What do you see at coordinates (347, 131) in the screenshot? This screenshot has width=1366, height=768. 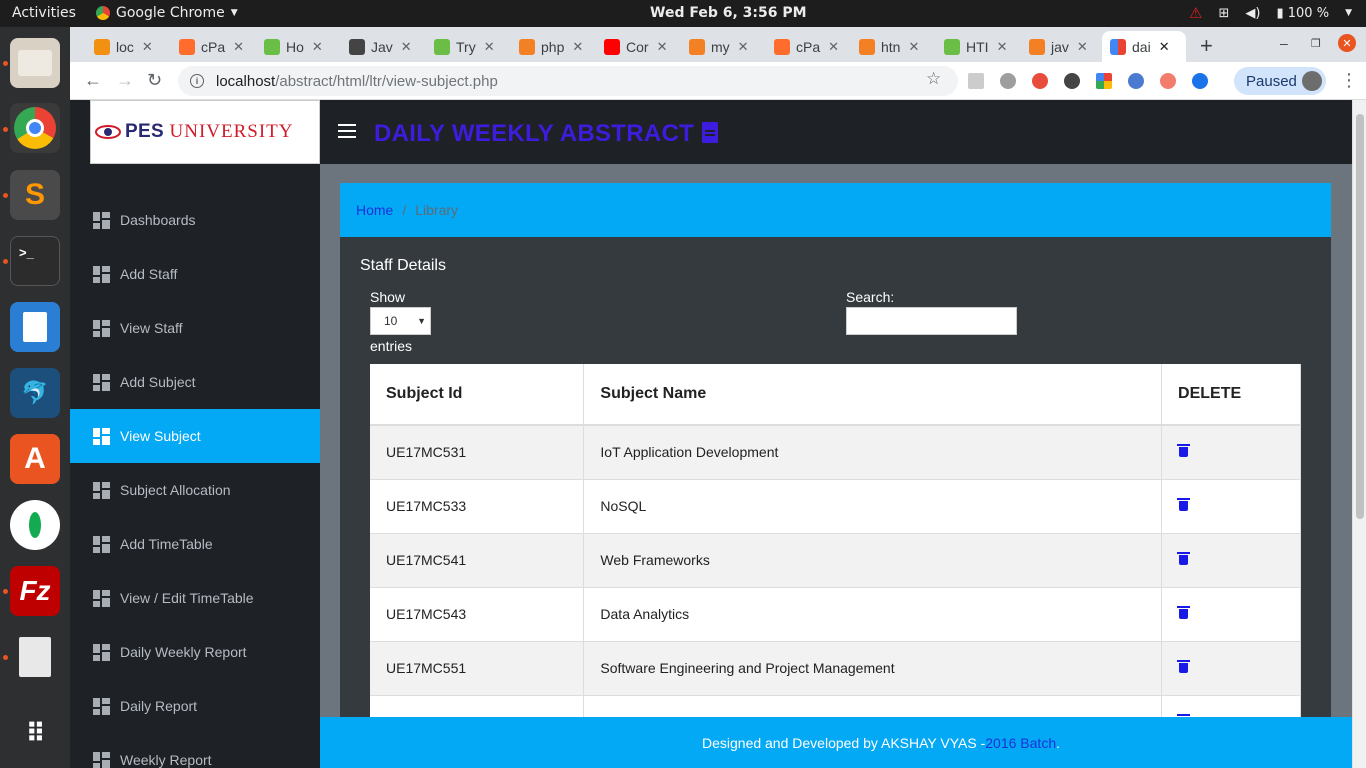 I see `menu-toggle-icon` at bounding box center [347, 131].